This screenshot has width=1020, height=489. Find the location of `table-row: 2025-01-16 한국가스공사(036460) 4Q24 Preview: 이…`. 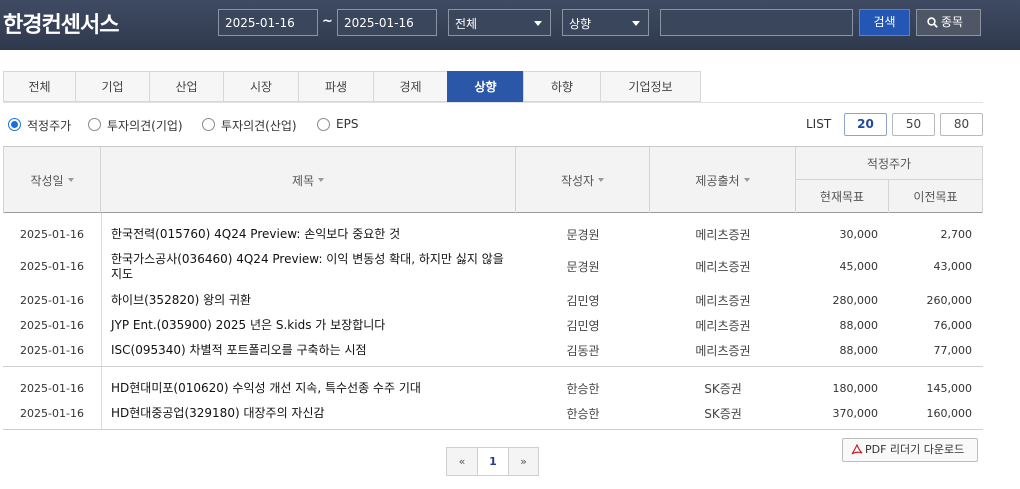

table-row: 2025-01-16 한국가스공사(036460) 4Q24 Preview: 이… is located at coordinates (493, 266).